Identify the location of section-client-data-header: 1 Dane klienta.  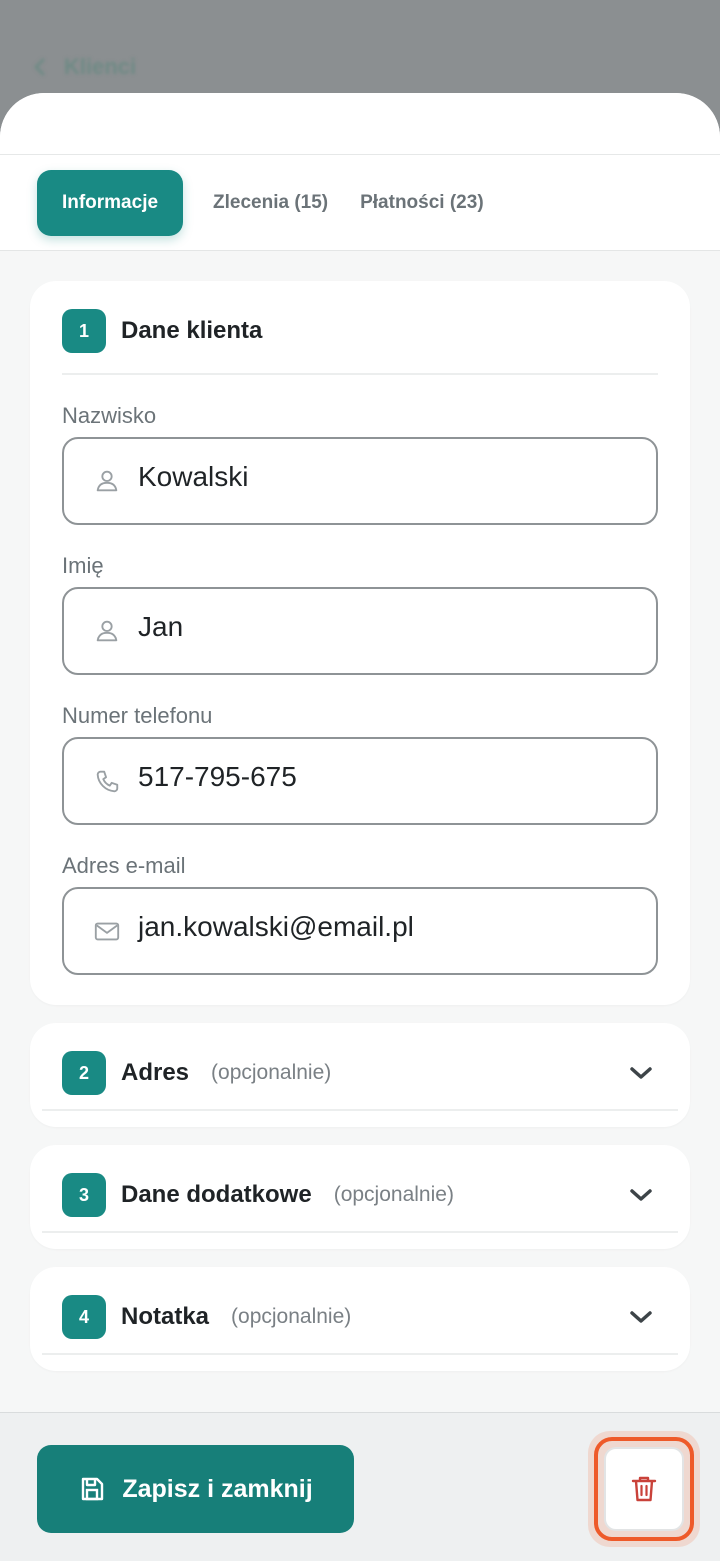
(360, 331).